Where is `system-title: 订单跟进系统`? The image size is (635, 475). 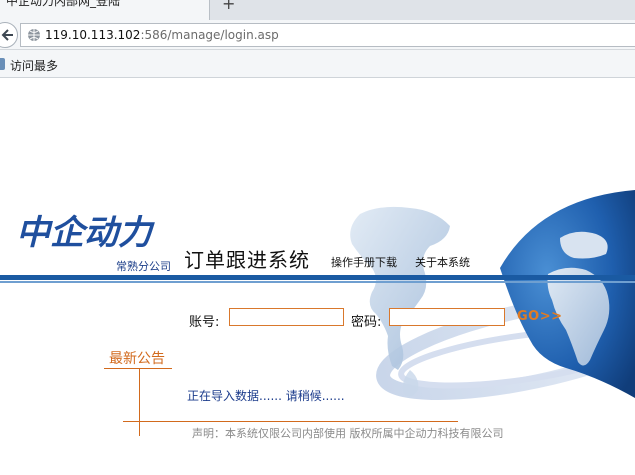 system-title: 订单跟进系统 is located at coordinates (247, 260).